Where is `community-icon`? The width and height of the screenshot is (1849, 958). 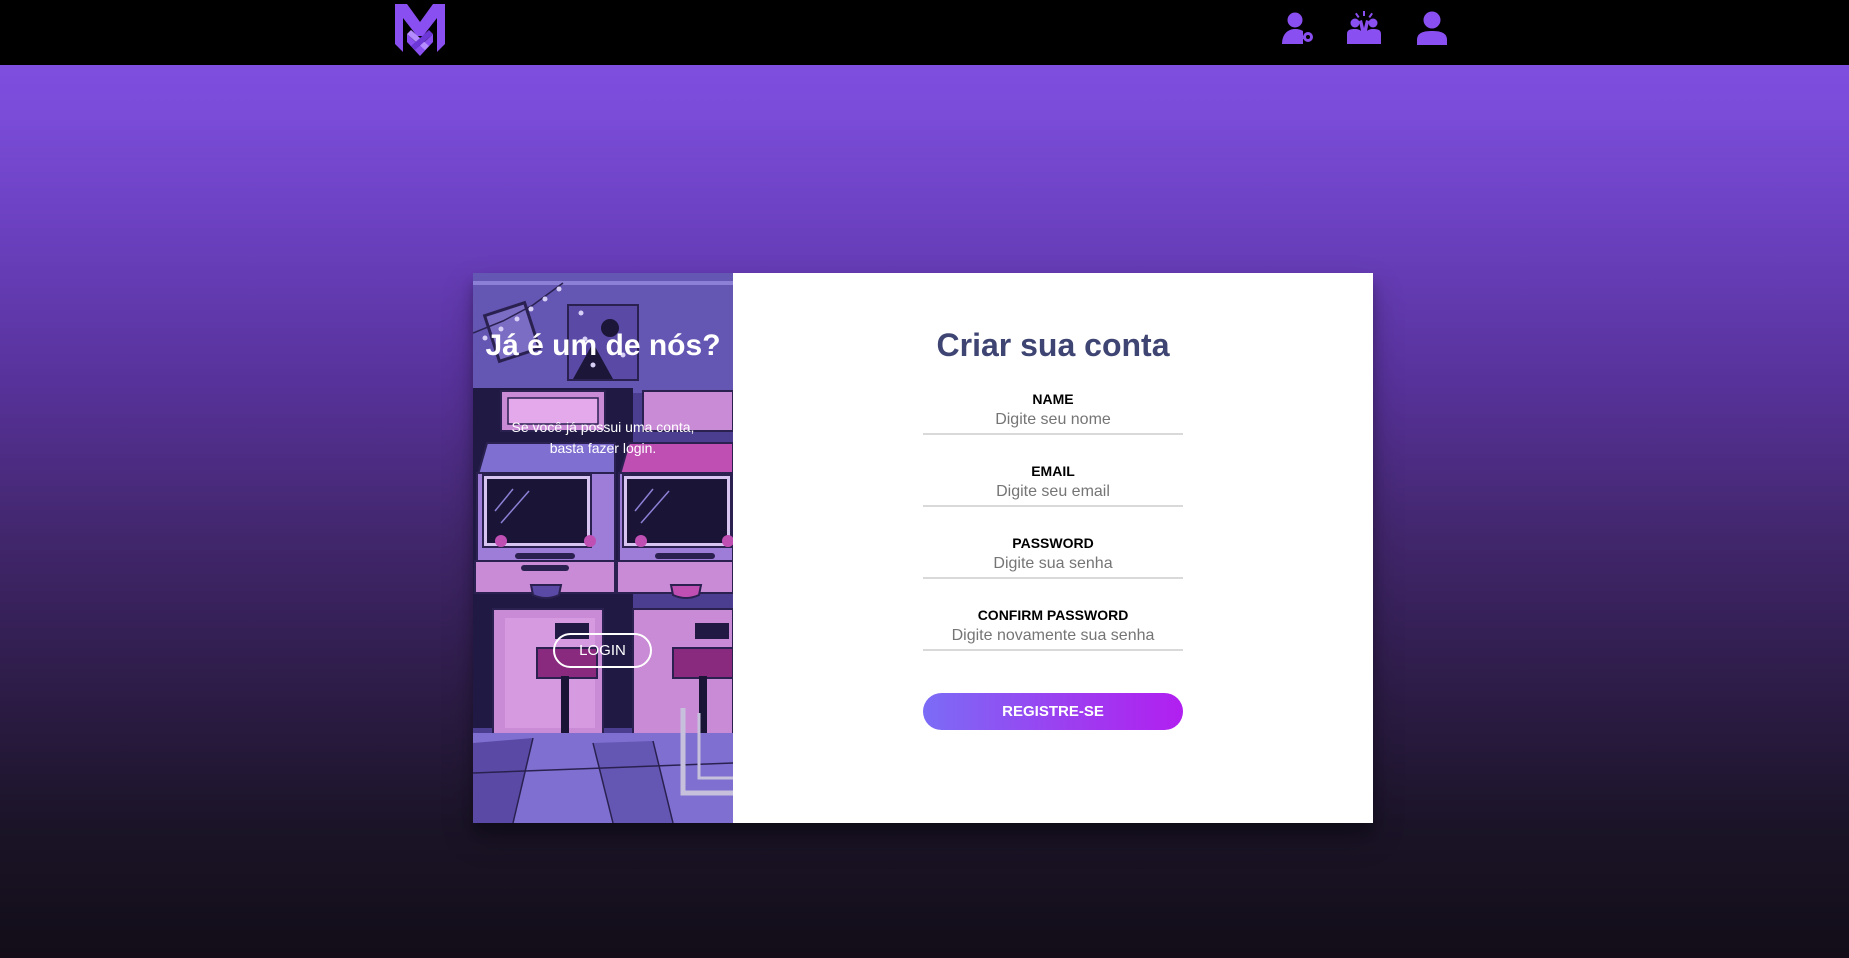 community-icon is located at coordinates (1364, 28).